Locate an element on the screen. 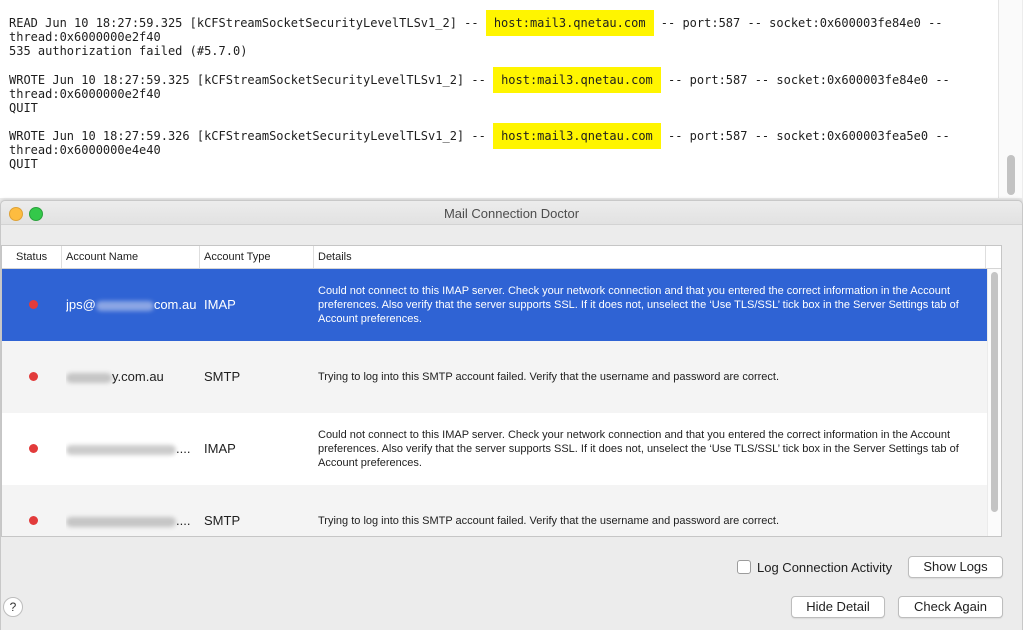 This screenshot has height=630, width=1023. log-scrollbar is located at coordinates (1010, 99).